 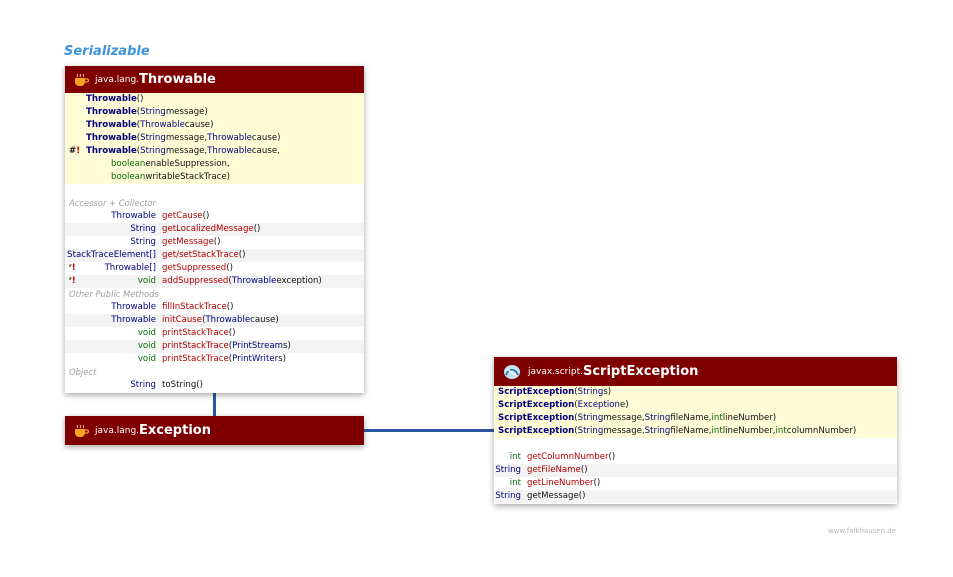 What do you see at coordinates (74, 151) in the screenshot?
I see `protected-marker-icon: #!` at bounding box center [74, 151].